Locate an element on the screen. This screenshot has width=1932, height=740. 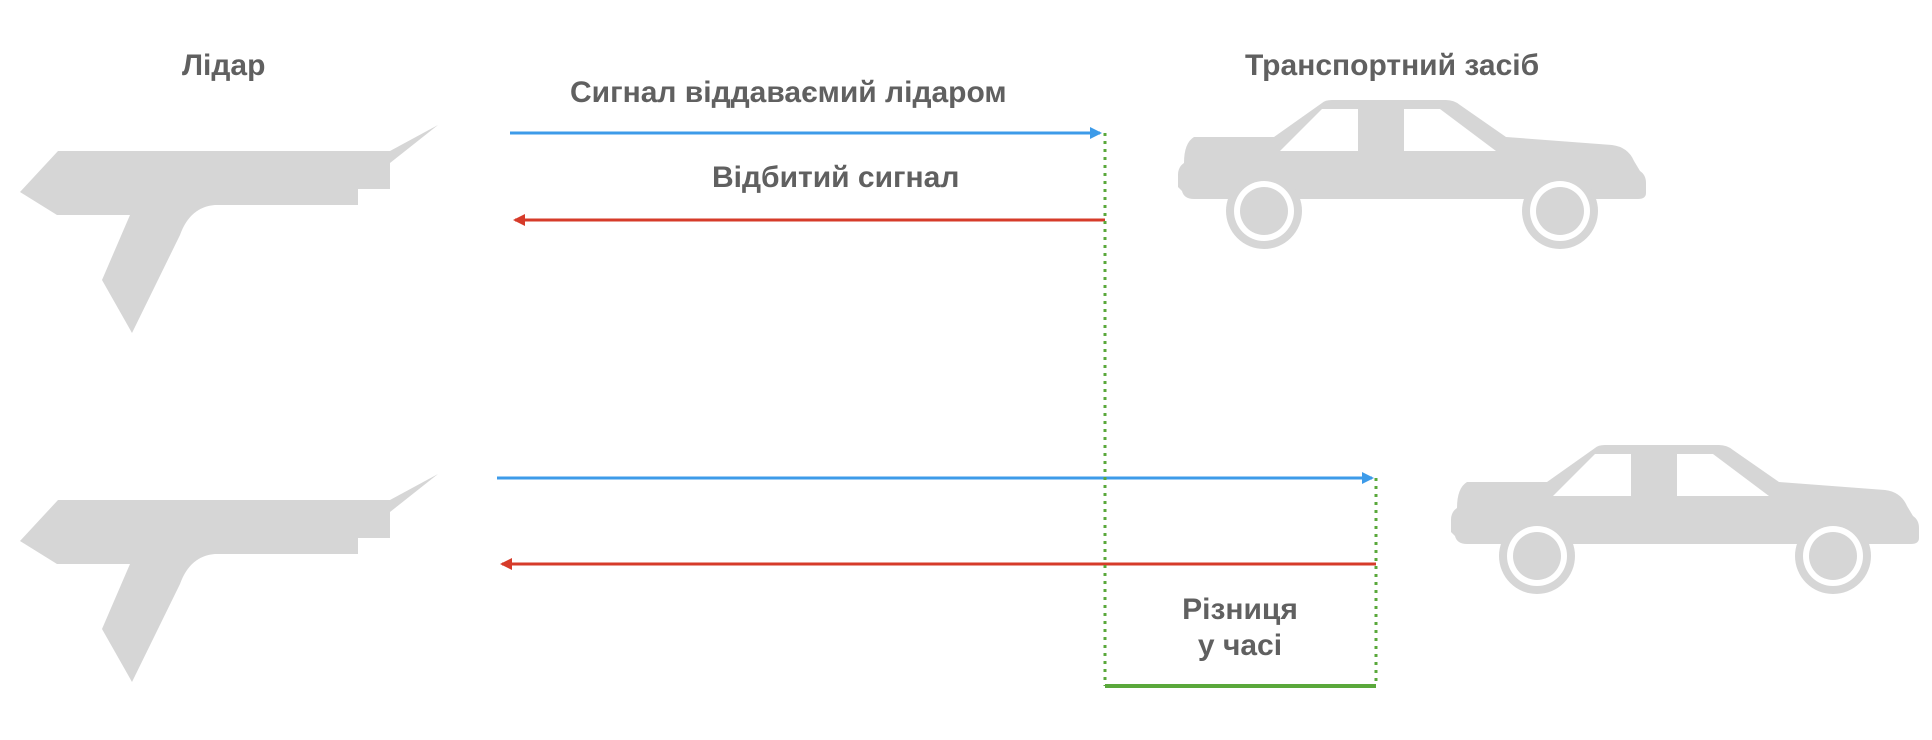
reflected-signal-label: Відбитий сигнал is located at coordinates (836, 177).